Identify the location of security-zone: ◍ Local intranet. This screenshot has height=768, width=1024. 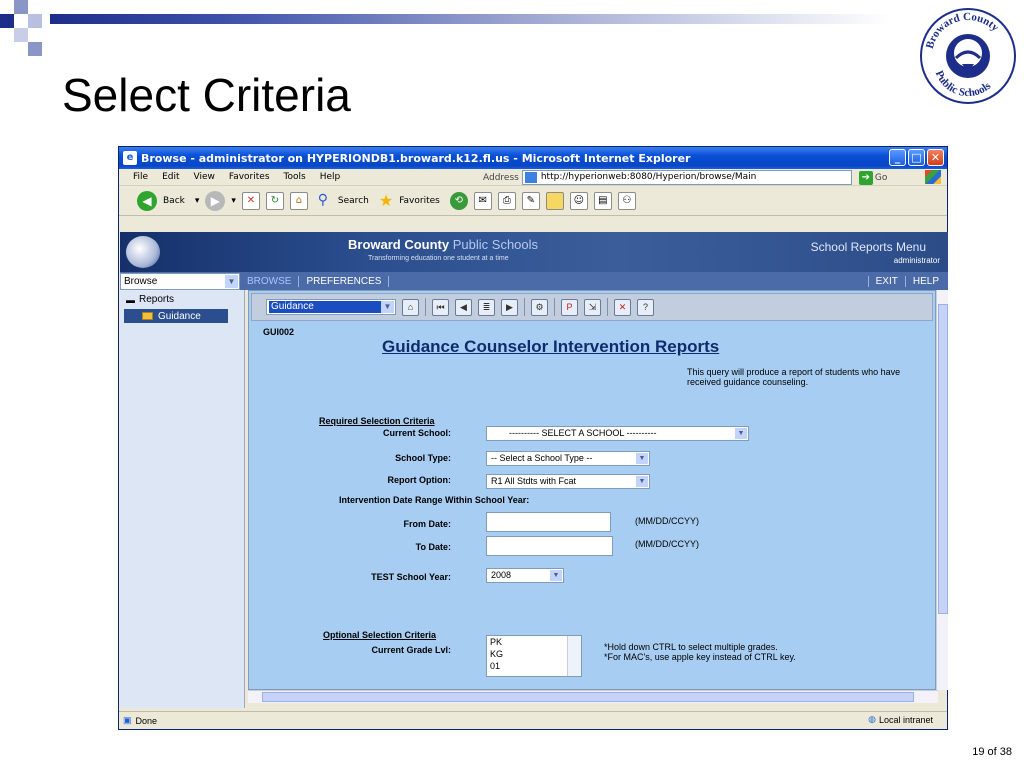
(900, 719).